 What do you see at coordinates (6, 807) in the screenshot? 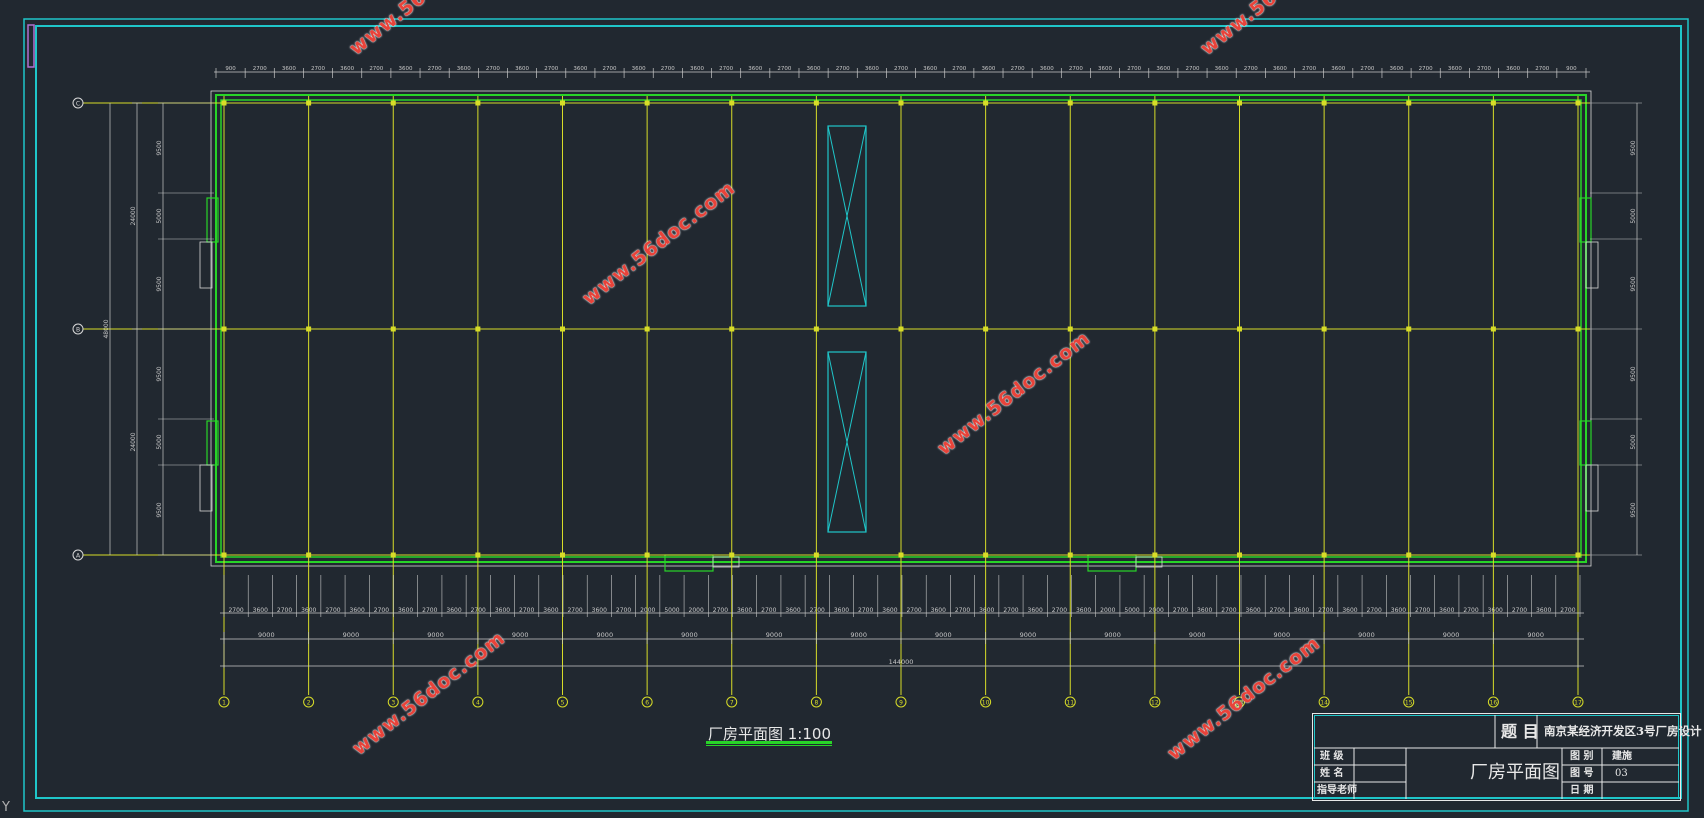
I see `ucs-icon: Y` at bounding box center [6, 807].